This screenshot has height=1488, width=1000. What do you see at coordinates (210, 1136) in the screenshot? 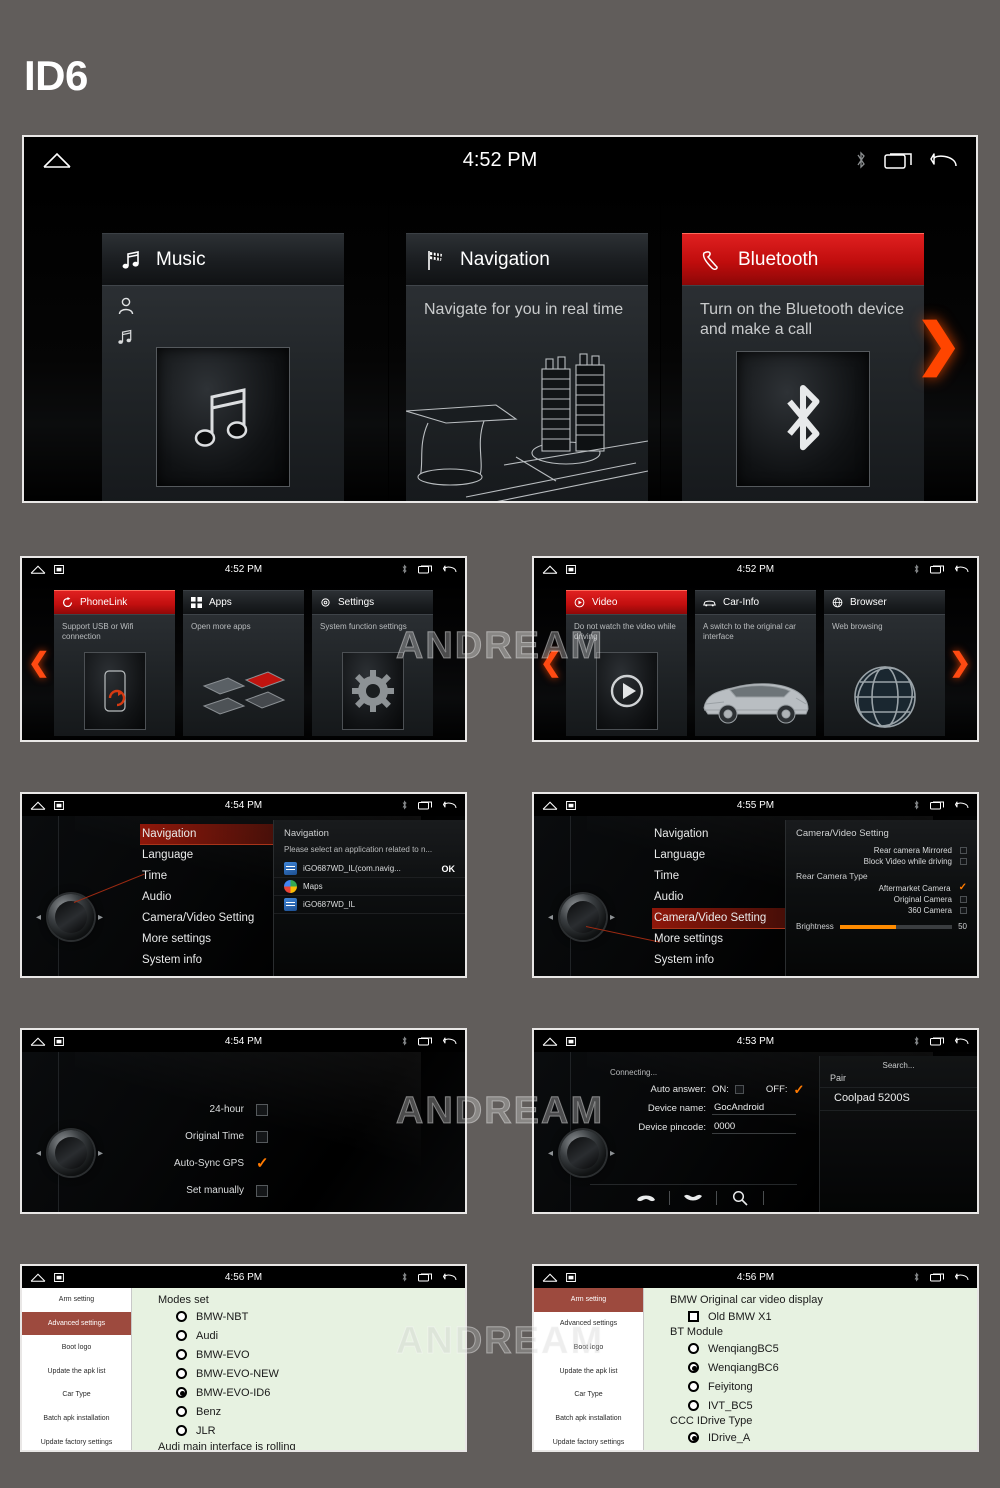
I see `time-option-original-time: Original Time` at bounding box center [210, 1136].